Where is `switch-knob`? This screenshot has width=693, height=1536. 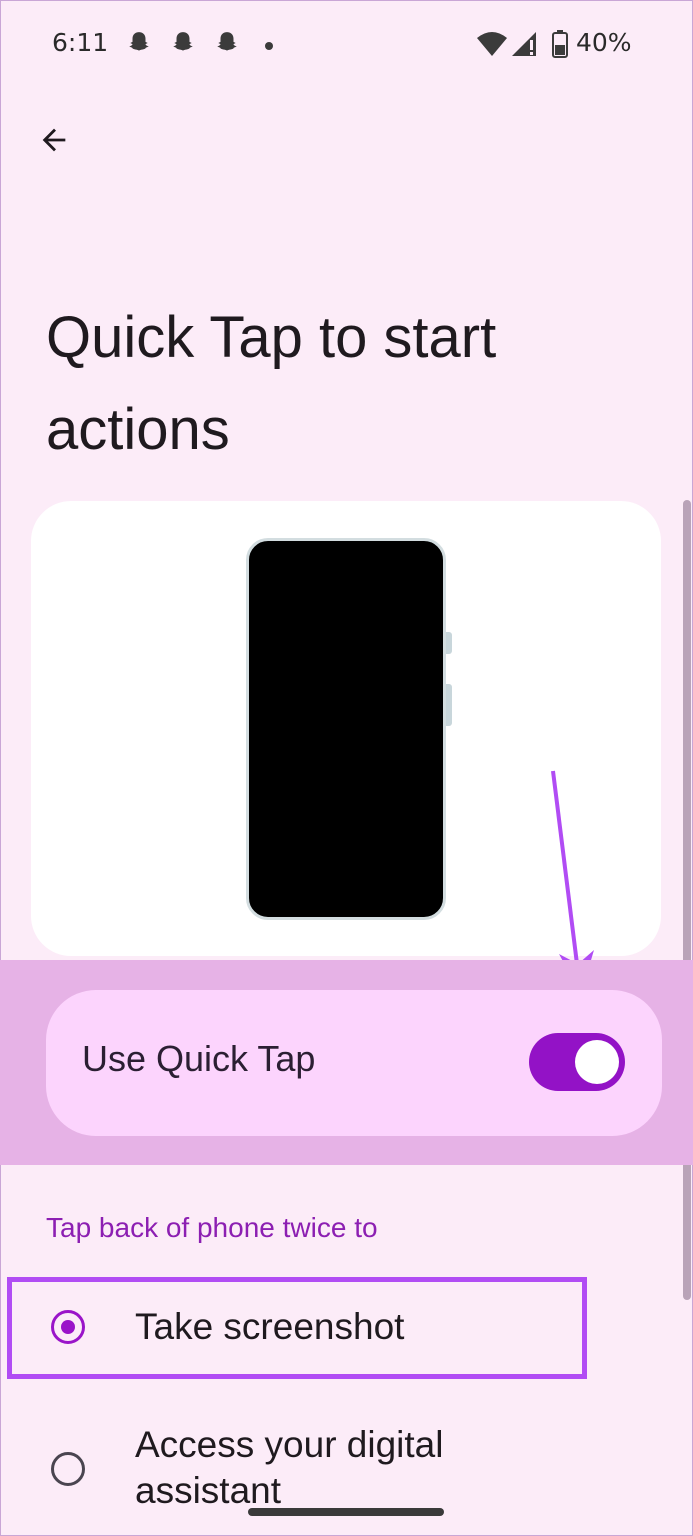
switch-knob is located at coordinates (597, 1062).